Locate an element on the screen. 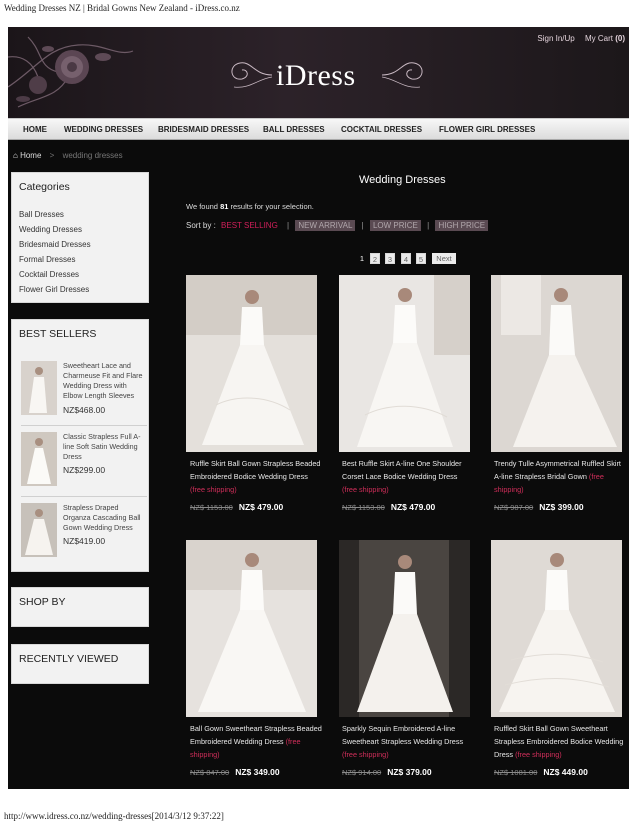  result-count-suffix: results for your selection. is located at coordinates (272, 206).